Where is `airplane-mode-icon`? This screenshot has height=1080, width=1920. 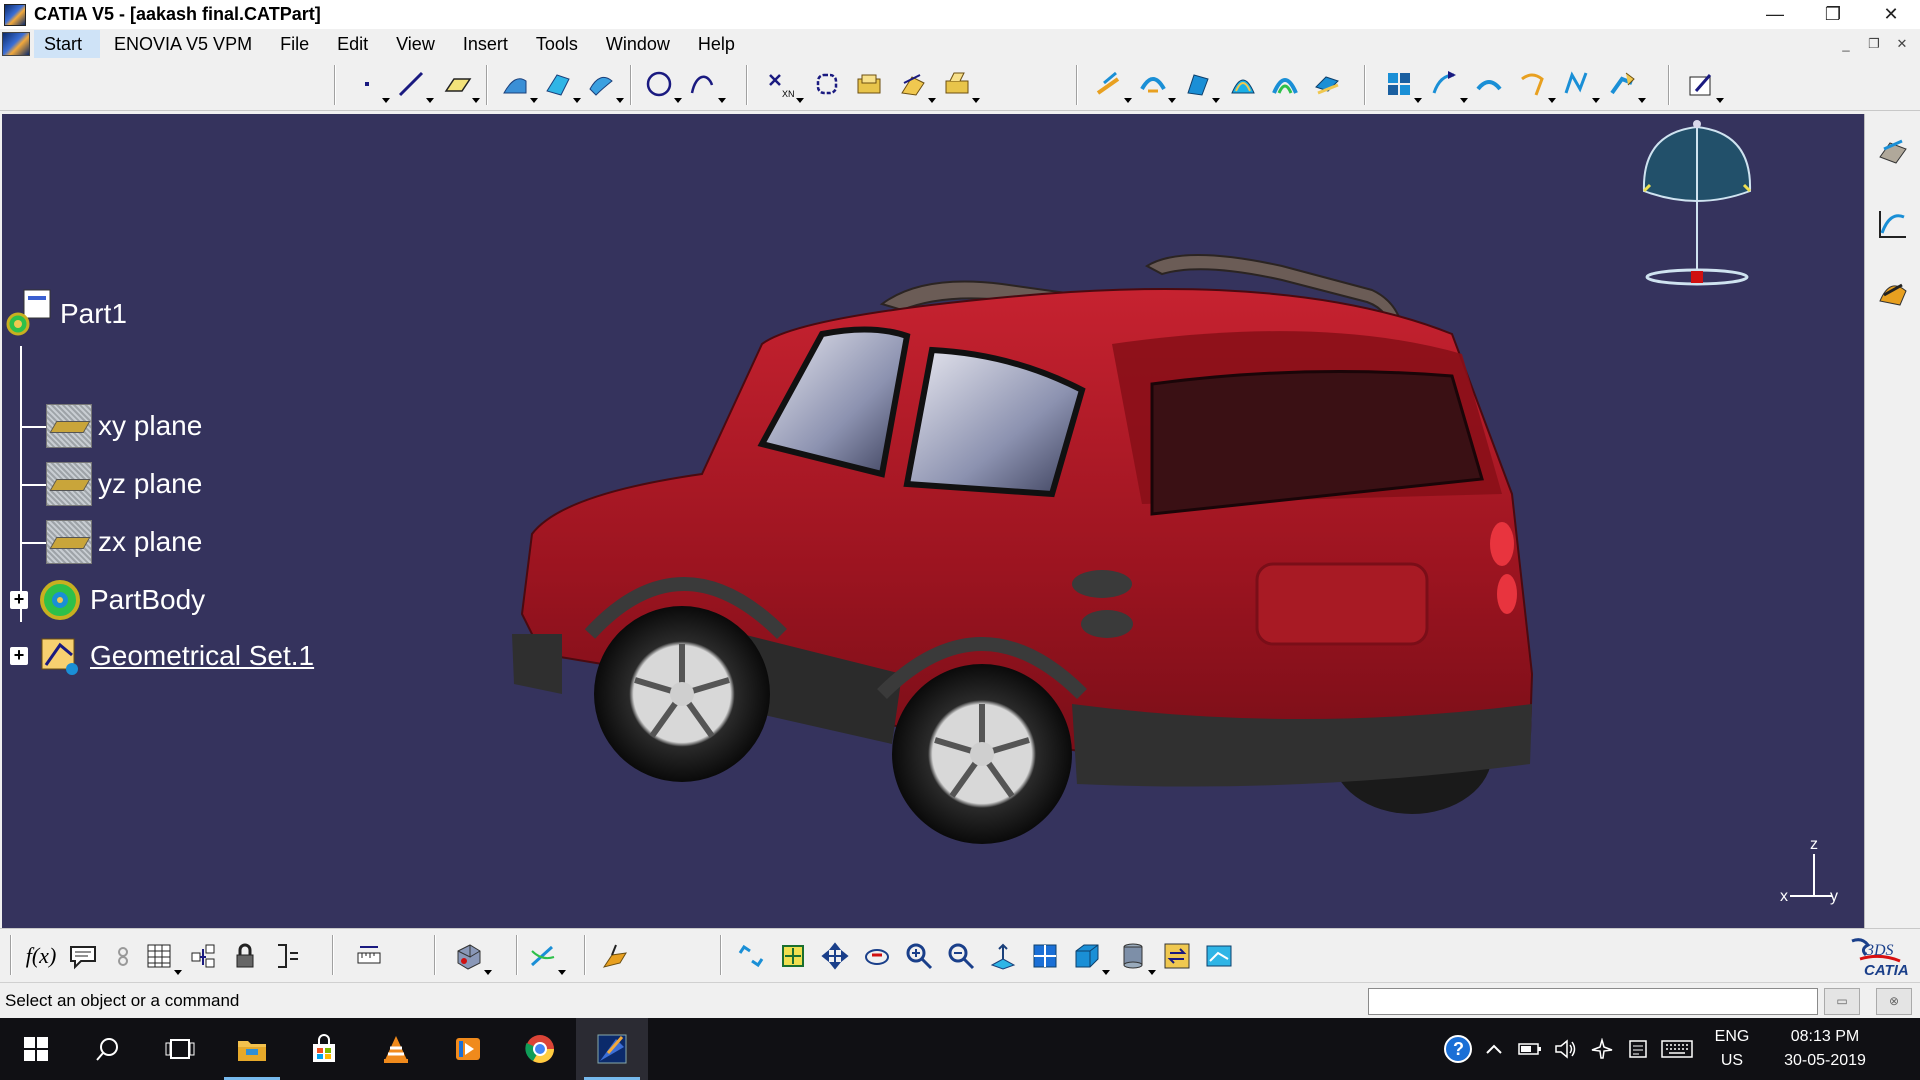 airplane-mode-icon is located at coordinates (1602, 1049).